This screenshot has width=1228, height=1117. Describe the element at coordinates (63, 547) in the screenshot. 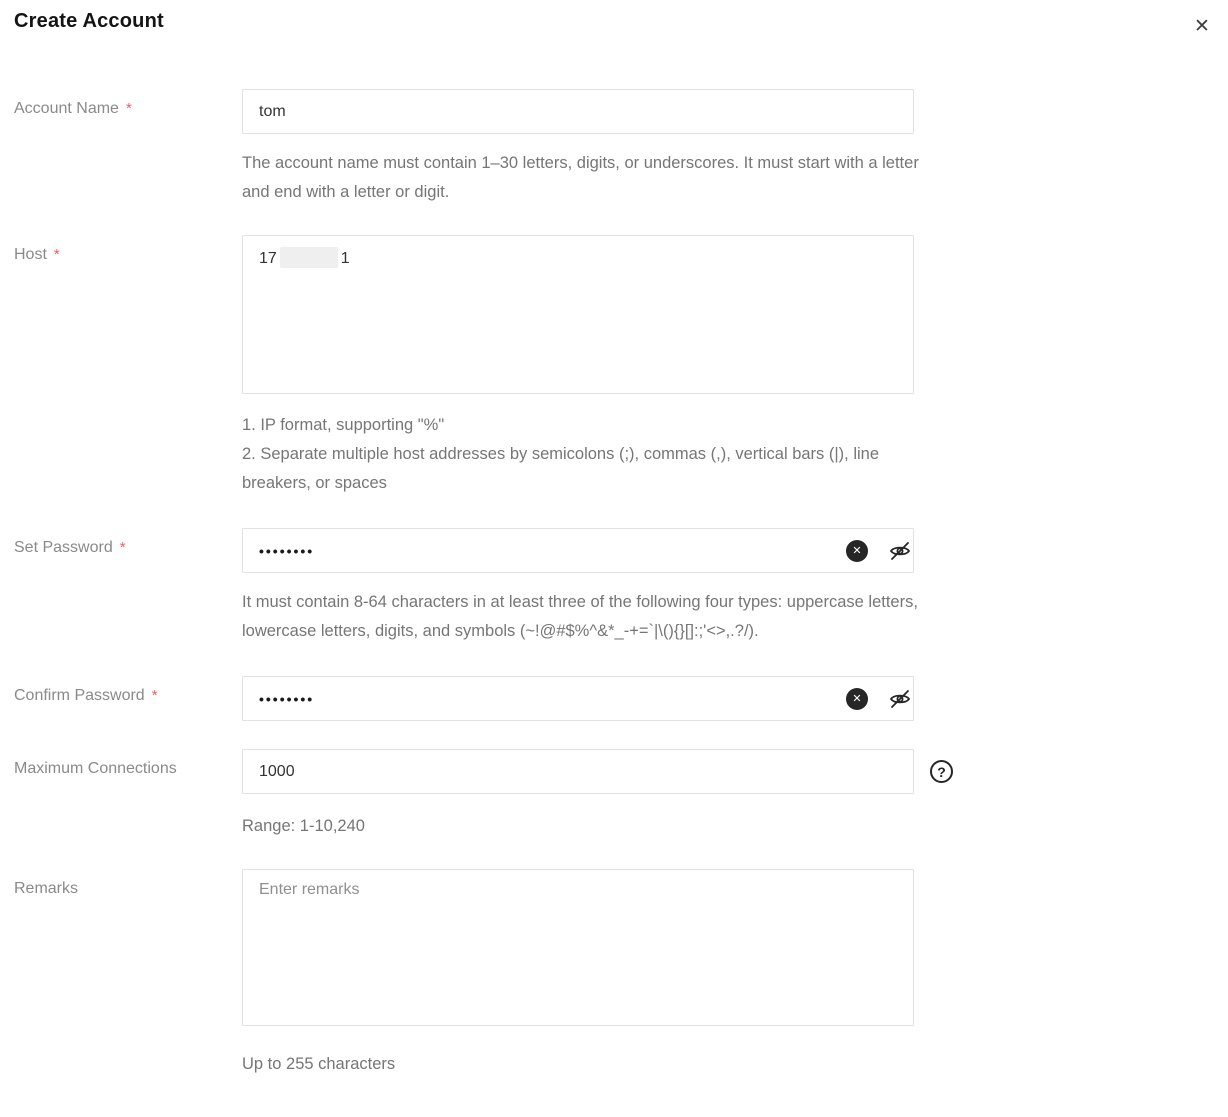

I see `set-password-label: Set Password` at that location.